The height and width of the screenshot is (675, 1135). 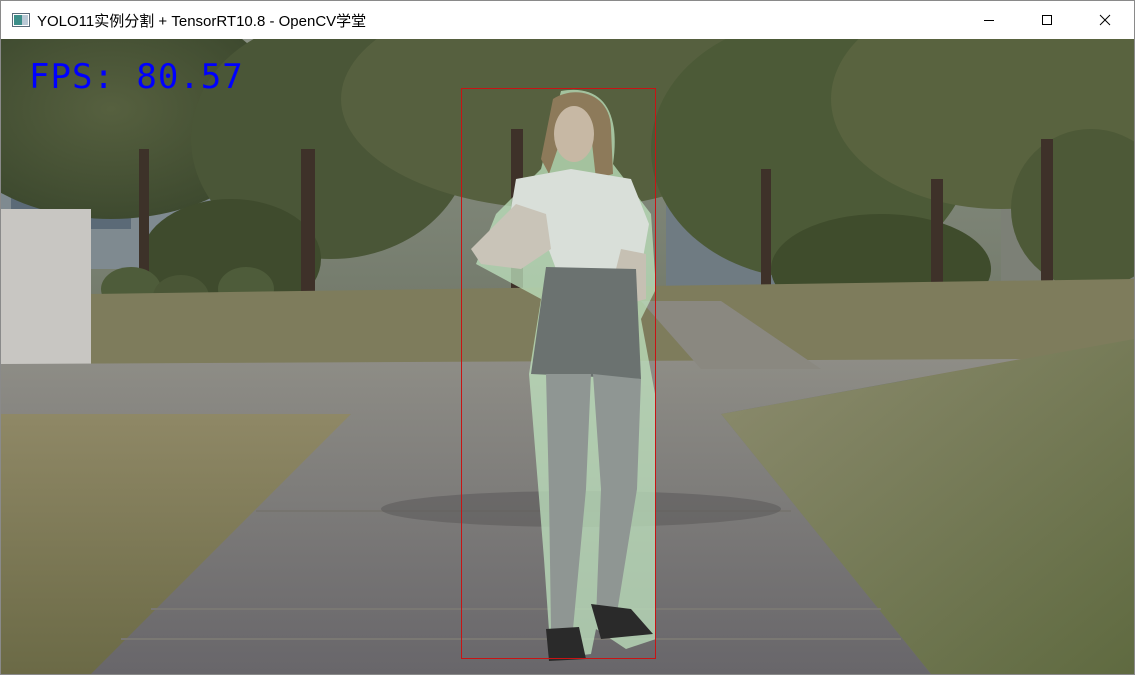 What do you see at coordinates (567, 20) in the screenshot?
I see `title-bar: YOLO11实例分割 + TensorRT10.8 - OpenCV学堂` at bounding box center [567, 20].